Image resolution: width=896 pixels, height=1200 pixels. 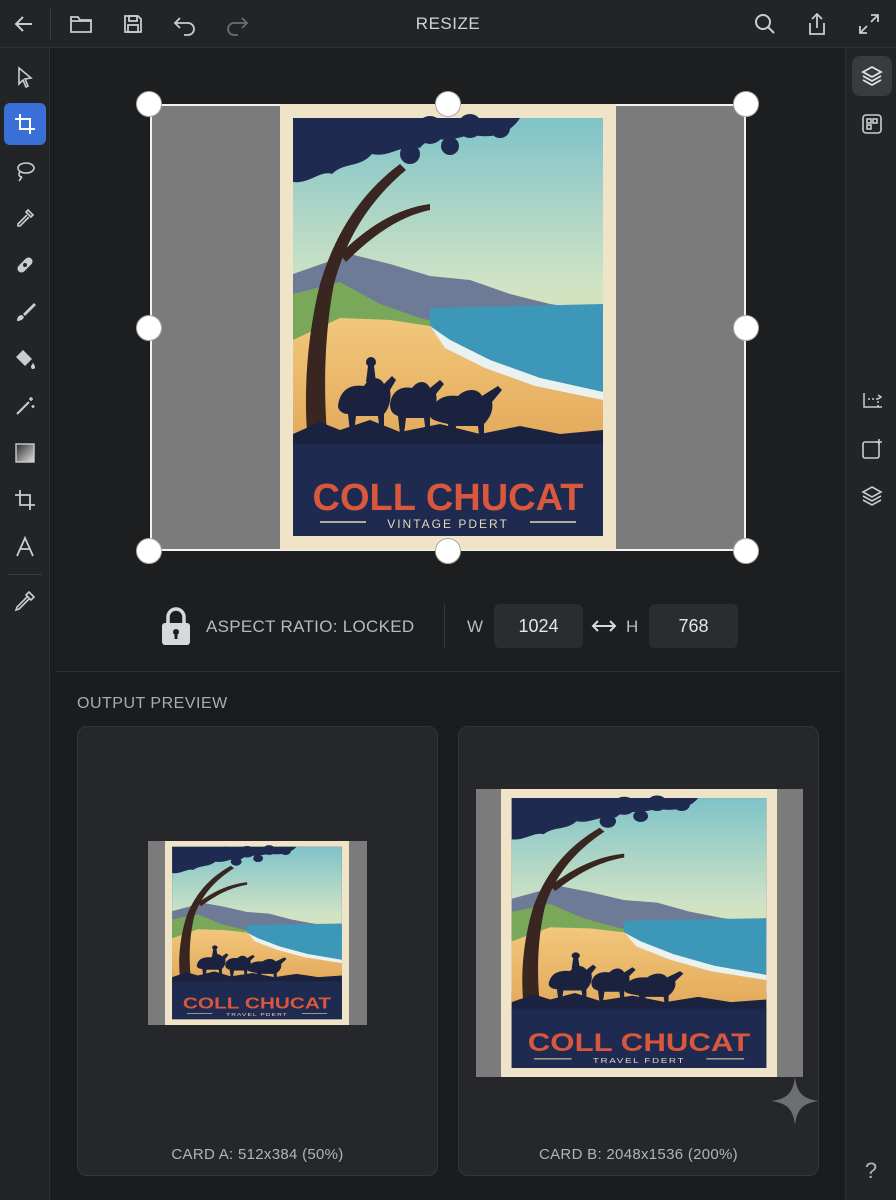 What do you see at coordinates (871, 1171) in the screenshot?
I see `help-button: ?` at bounding box center [871, 1171].